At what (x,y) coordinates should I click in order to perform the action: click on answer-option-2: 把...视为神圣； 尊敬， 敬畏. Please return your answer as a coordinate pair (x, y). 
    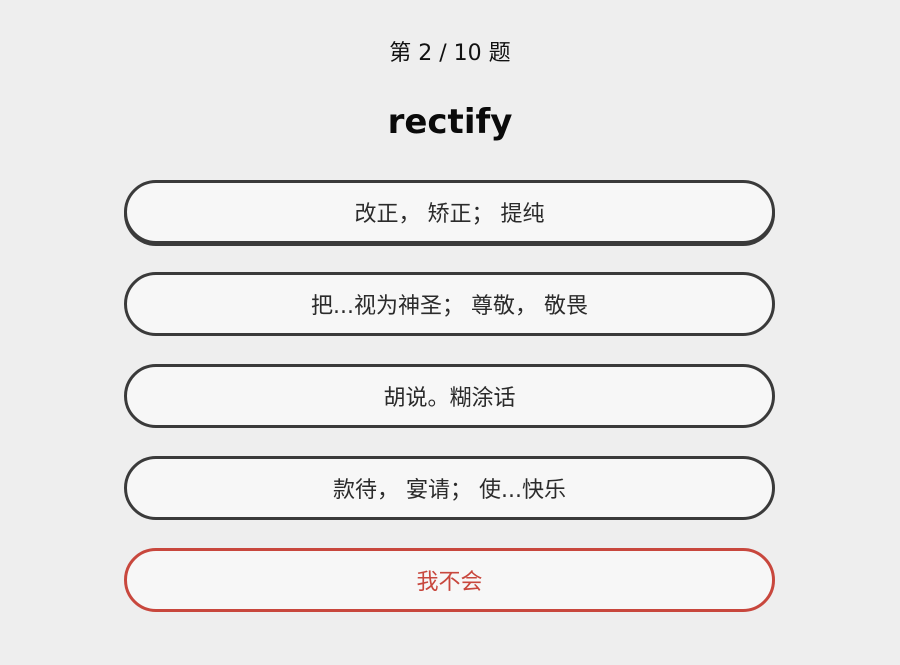
    Looking at the image, I should click on (449, 304).